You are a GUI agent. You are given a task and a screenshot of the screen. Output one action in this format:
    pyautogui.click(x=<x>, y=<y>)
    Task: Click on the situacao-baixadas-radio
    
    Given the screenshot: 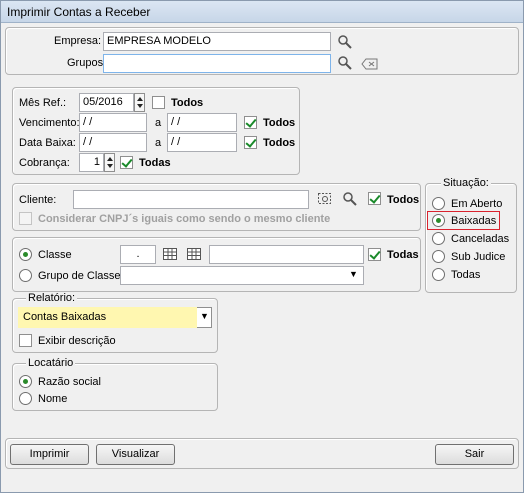 What is the action you would take?
    pyautogui.click(x=438, y=220)
    